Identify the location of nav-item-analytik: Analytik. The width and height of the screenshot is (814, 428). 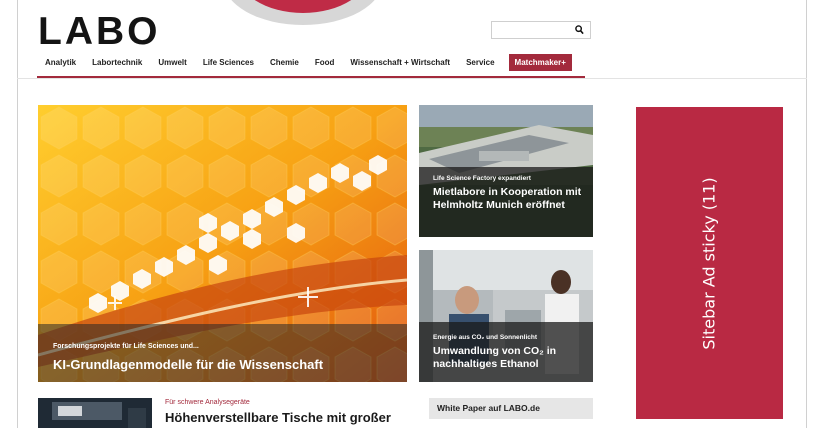
(60, 62).